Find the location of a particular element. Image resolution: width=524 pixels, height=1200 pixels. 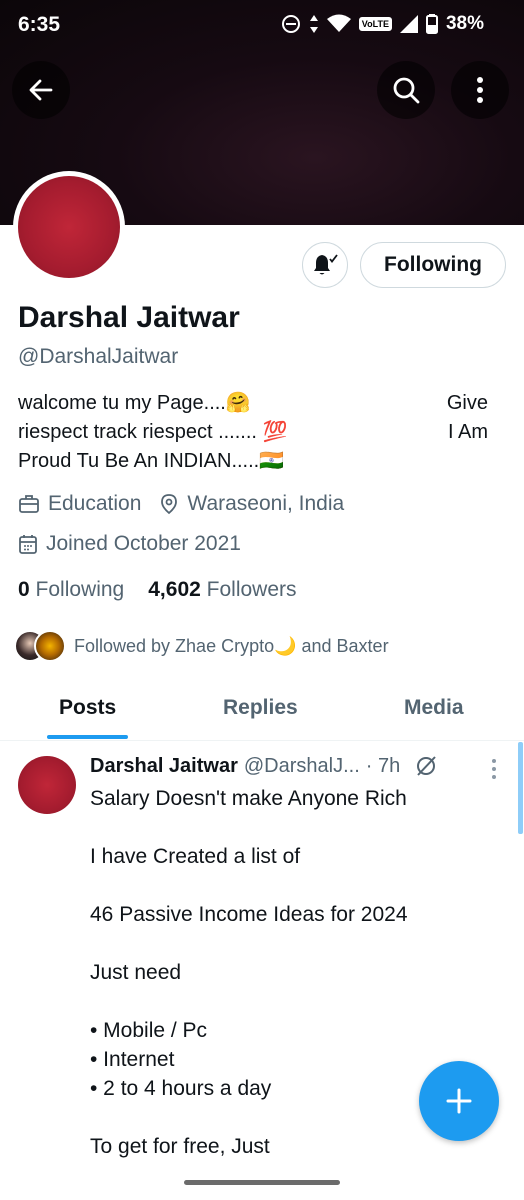

followers-stat: 4,602 Followers is located at coordinates (222, 590).